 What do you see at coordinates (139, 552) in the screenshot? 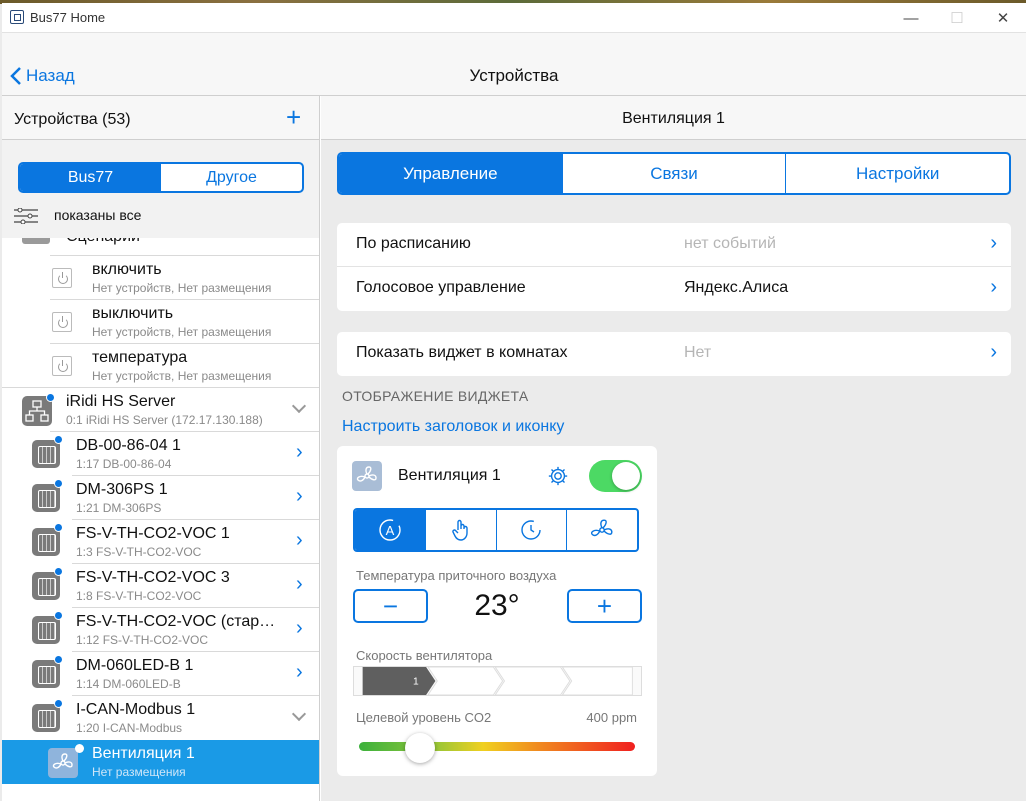
I see `list-item-subtitle: 1:3 FS-V-TH-CO2-VOC` at bounding box center [139, 552].